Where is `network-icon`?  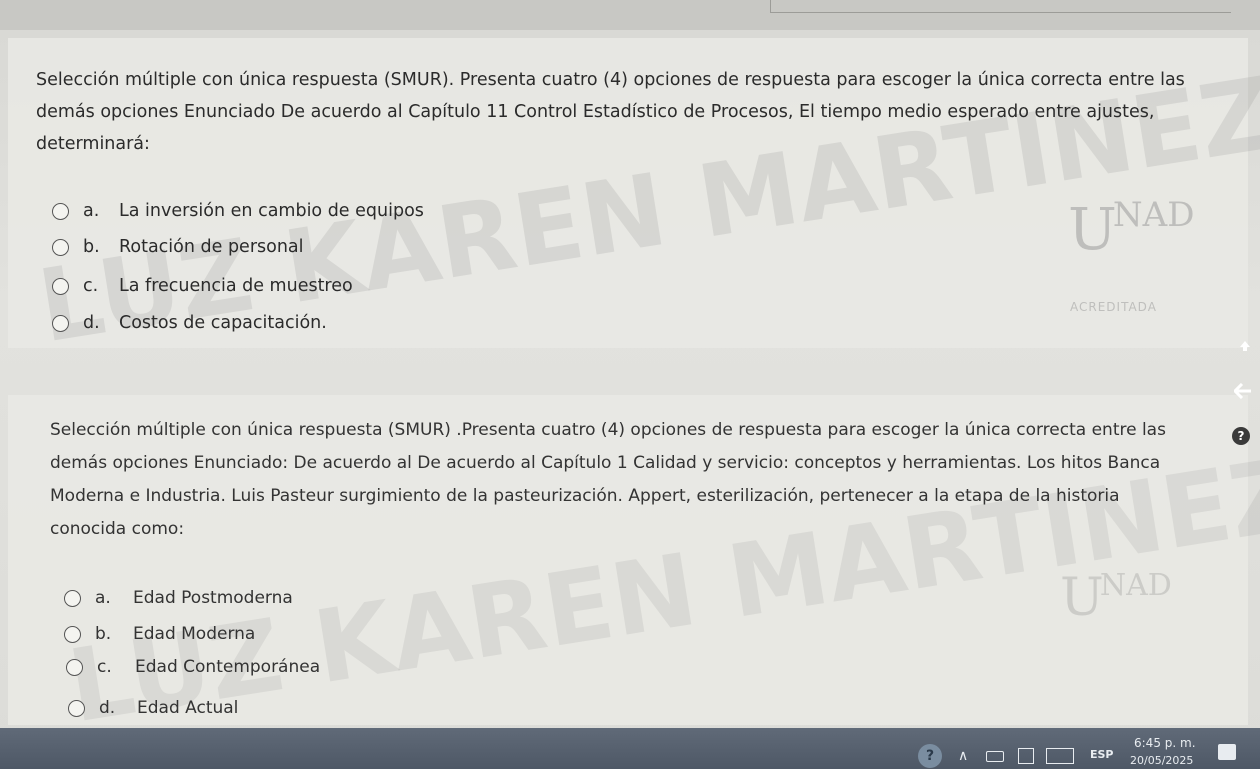 network-icon is located at coordinates (1026, 756).